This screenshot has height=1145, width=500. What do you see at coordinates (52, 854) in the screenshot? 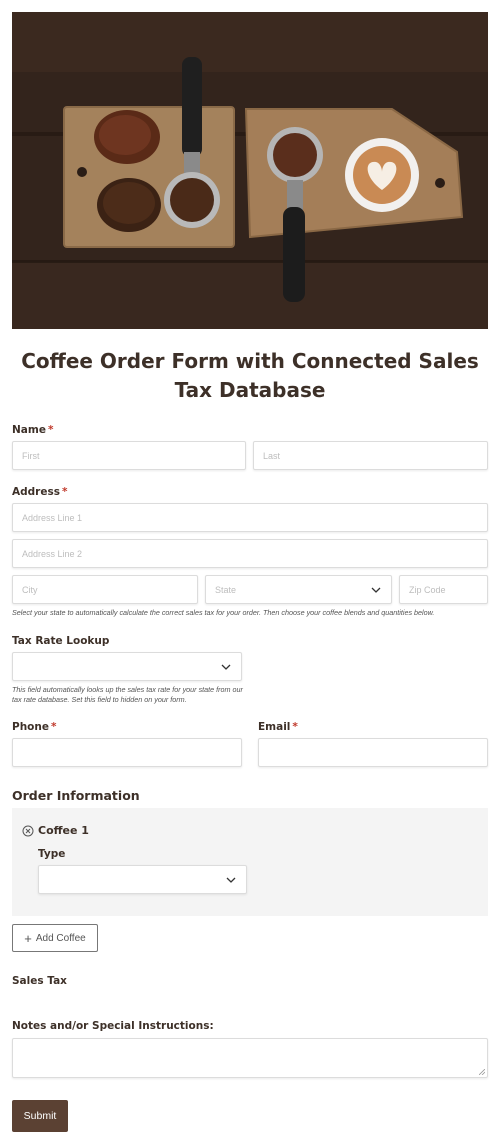
I see `coffee-type-label: Type` at bounding box center [52, 854].